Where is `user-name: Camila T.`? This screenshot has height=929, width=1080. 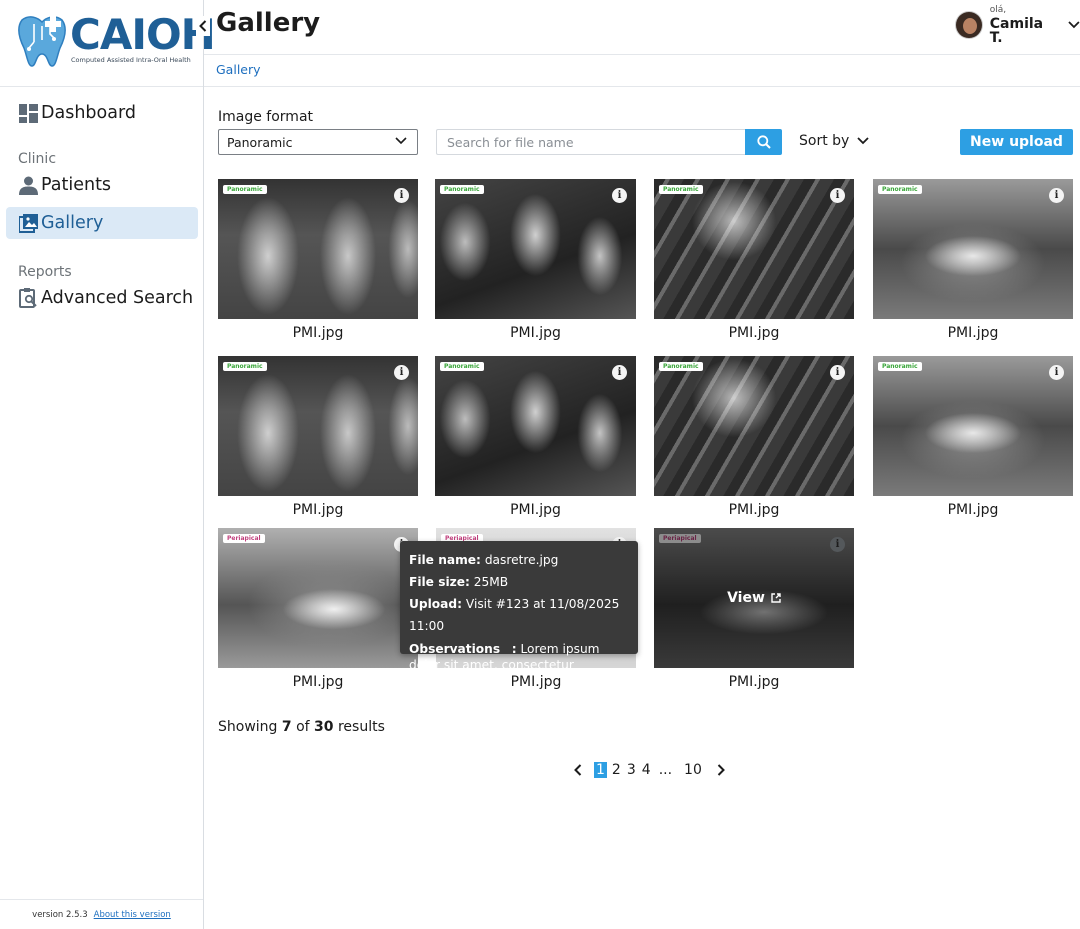 user-name: Camila T. is located at coordinates (1016, 30).